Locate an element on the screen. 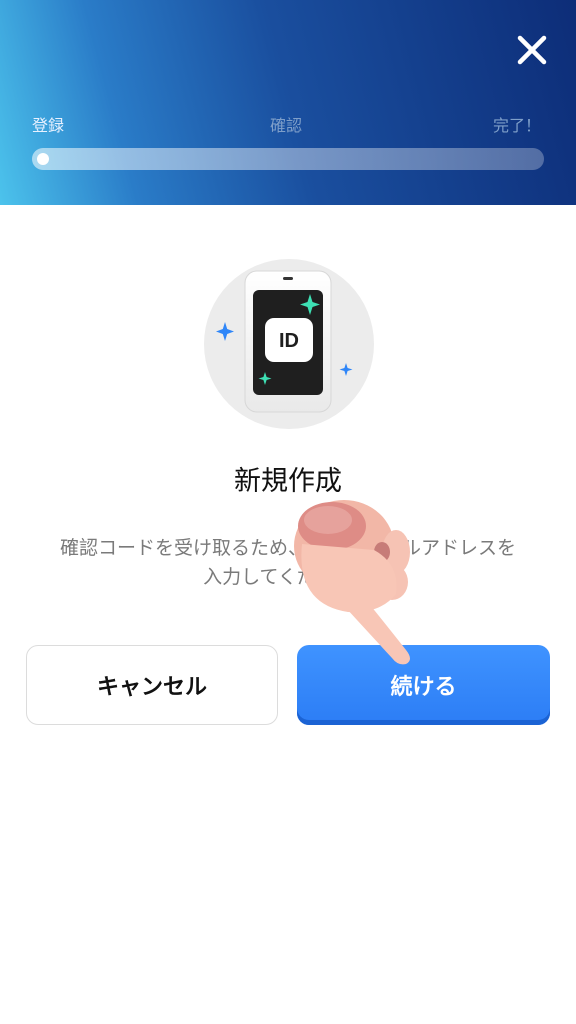 This screenshot has height=1024, width=576. close-button is located at coordinates (532, 50).